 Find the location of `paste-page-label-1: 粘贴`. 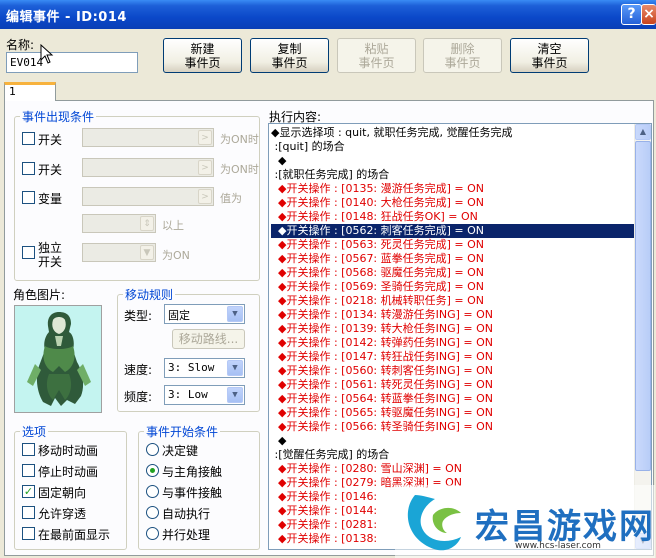

paste-page-label-1: 粘贴 is located at coordinates (376, 49).